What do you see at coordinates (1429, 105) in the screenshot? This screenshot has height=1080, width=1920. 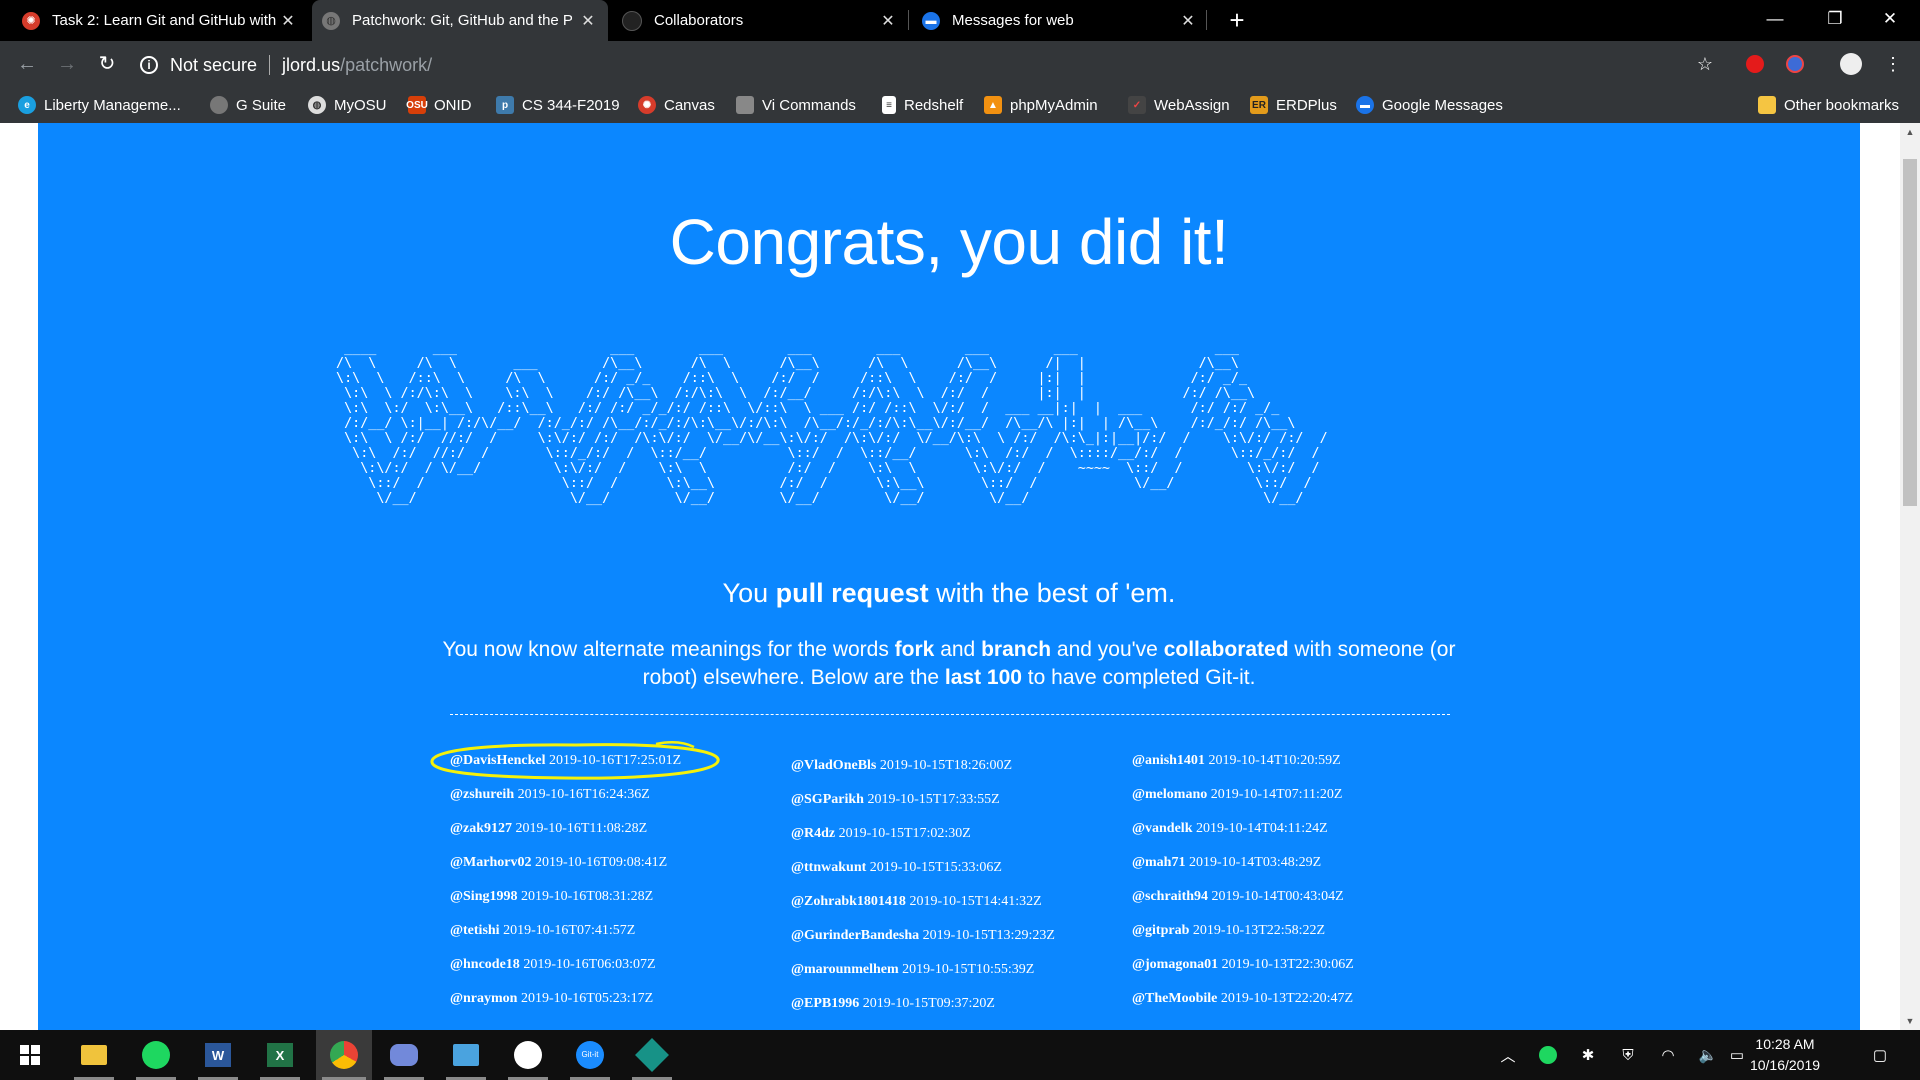 I see `bookmark-google-messages: ▬ Google Messages` at bounding box center [1429, 105].